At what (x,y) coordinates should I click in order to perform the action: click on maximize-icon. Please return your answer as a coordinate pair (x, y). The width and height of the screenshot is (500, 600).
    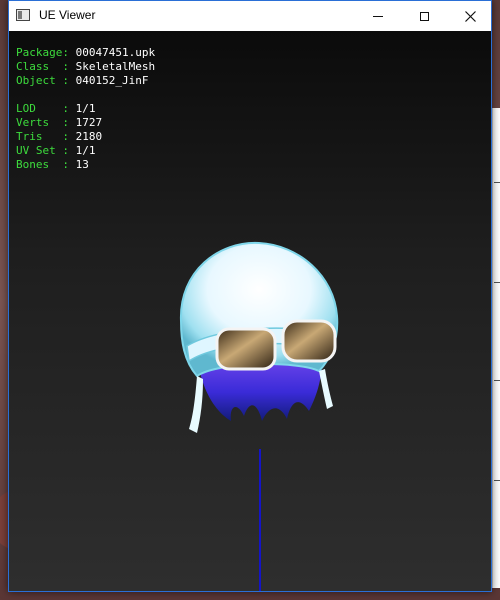
    Looking at the image, I should click on (424, 16).